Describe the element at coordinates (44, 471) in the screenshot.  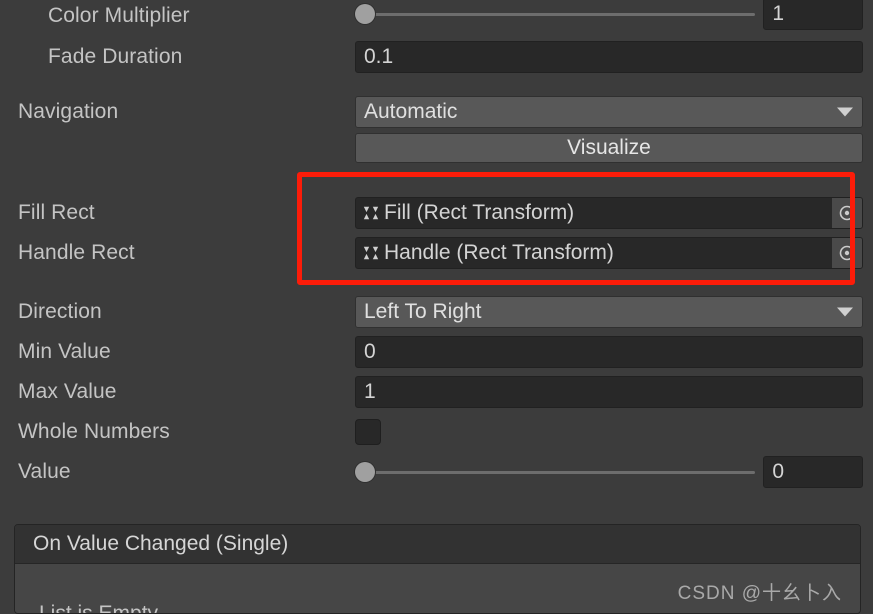
I see `value-label: Value` at that location.